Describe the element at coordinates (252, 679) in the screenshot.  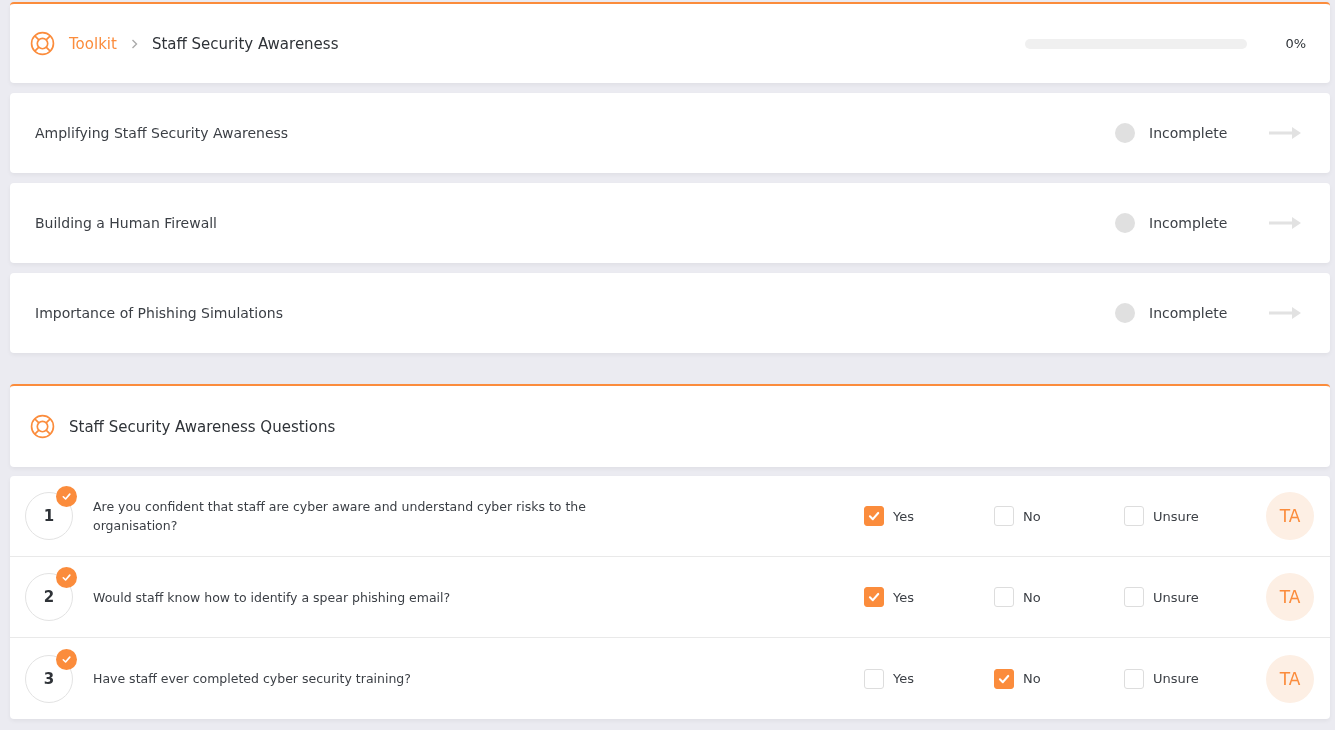
I see `question-text: Have staff ever completed cyber security training?` at that location.